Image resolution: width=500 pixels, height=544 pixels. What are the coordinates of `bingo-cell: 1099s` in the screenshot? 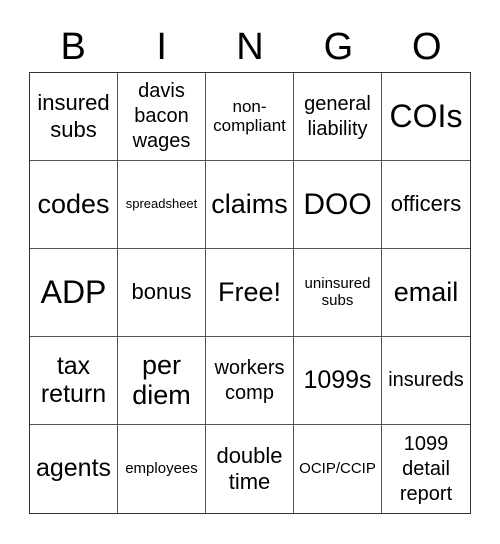 It's located at (338, 381).